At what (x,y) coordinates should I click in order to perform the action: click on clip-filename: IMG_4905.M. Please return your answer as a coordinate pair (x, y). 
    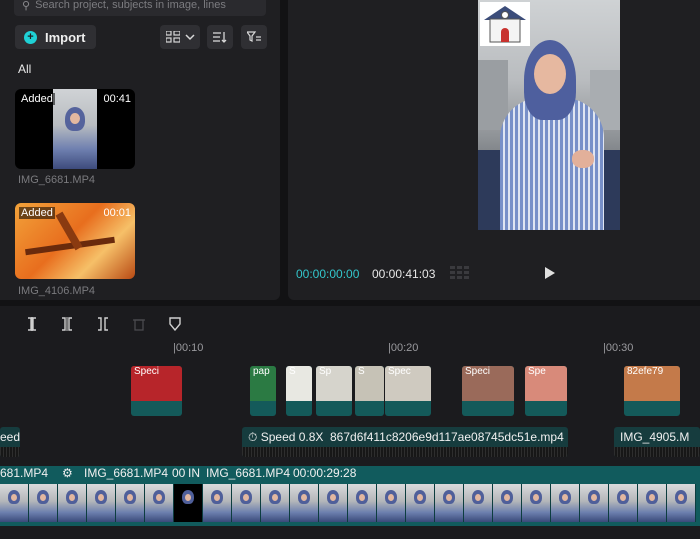
    Looking at the image, I should click on (655, 437).